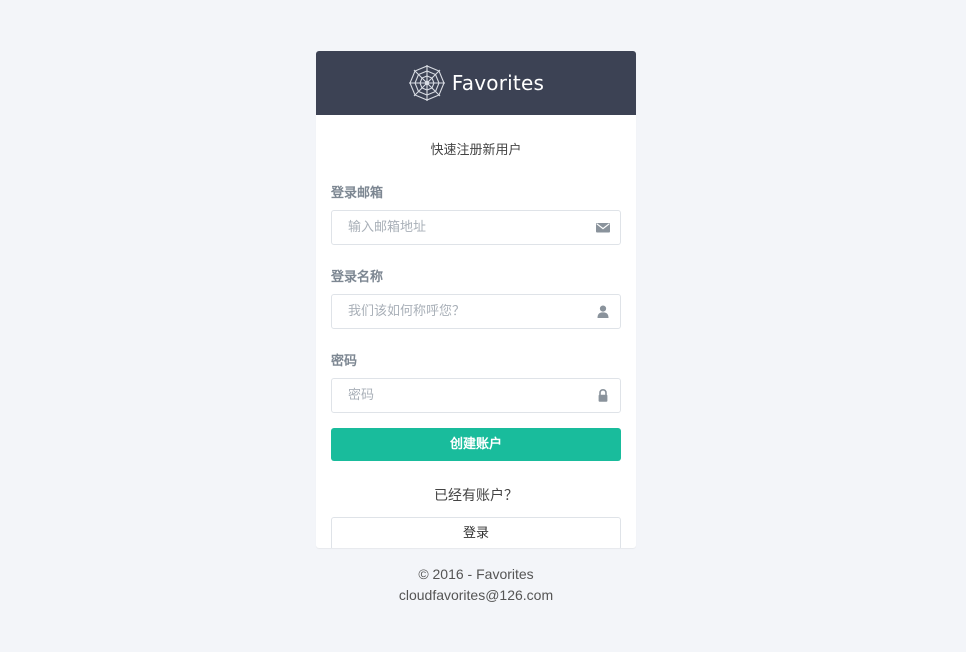 The image size is (966, 652). Describe the element at coordinates (476, 227) in the screenshot. I see `email-field: 输入邮箱地址` at that location.